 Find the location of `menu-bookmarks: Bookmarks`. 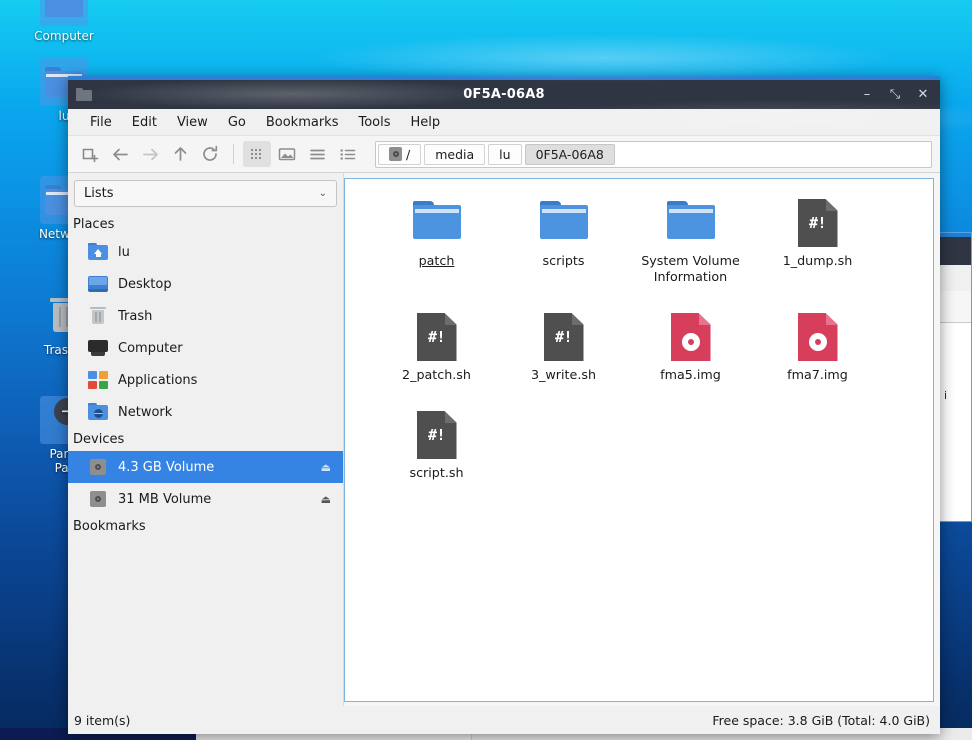

menu-bookmarks: Bookmarks is located at coordinates (302, 122).